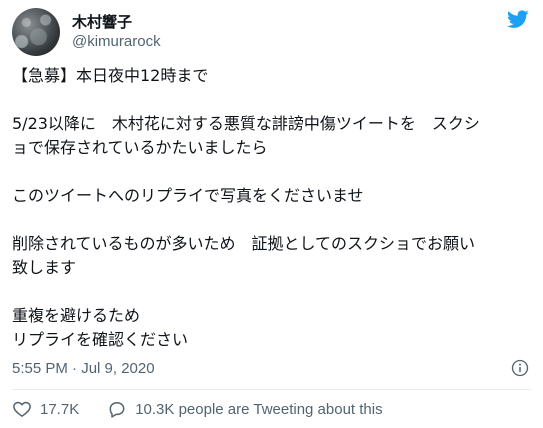 The width and height of the screenshot is (543, 428). Describe the element at coordinates (22, 409) in the screenshot. I see `heart-icon` at that location.